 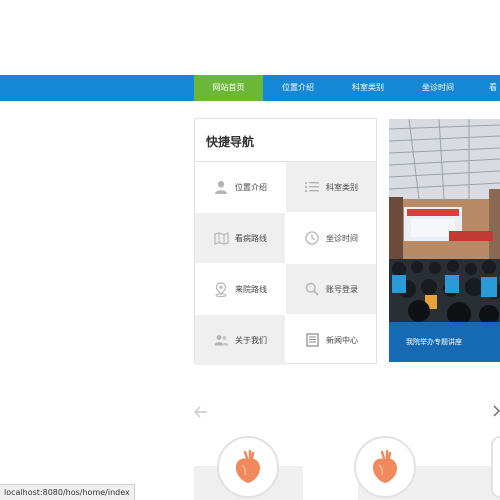 What do you see at coordinates (434, 342) in the screenshot?
I see `slider-caption: 我院举办专题讲座` at bounding box center [434, 342].